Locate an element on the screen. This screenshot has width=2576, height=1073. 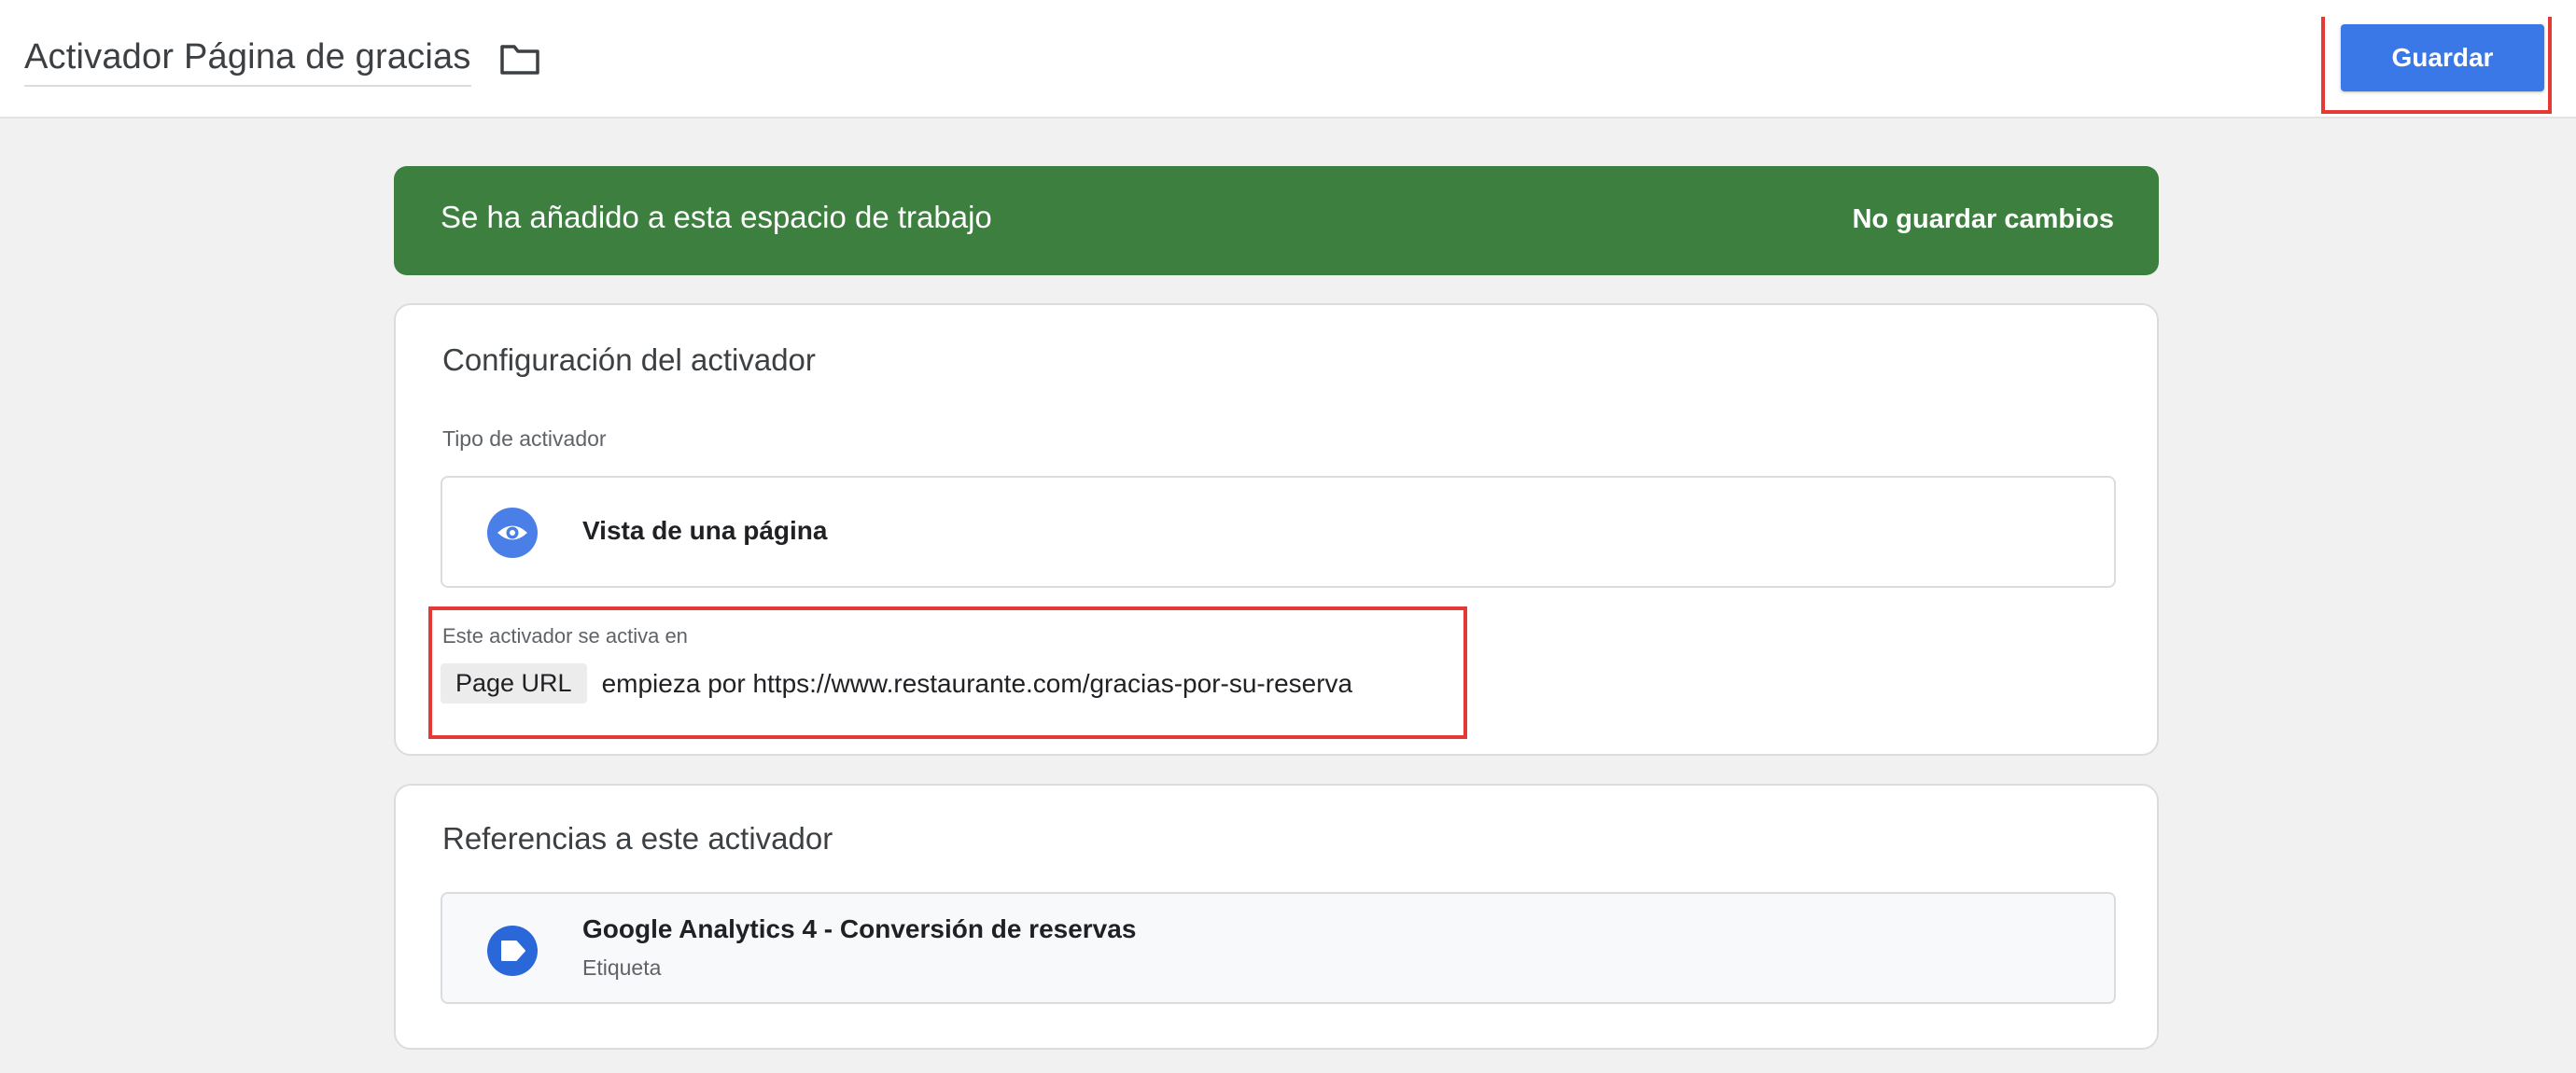
save-button: Guardar is located at coordinates (2442, 57).